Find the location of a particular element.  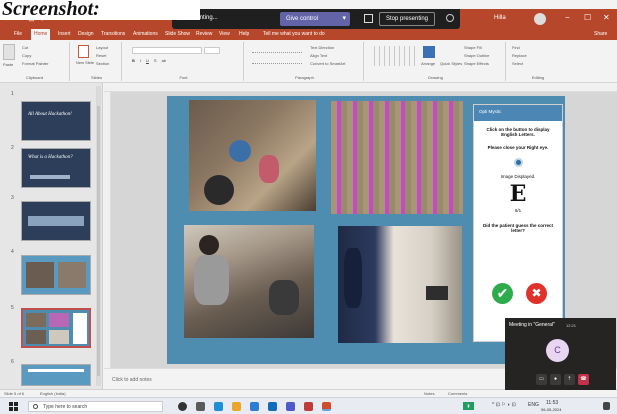

cut-button: Cut is located at coordinates (25, 47).